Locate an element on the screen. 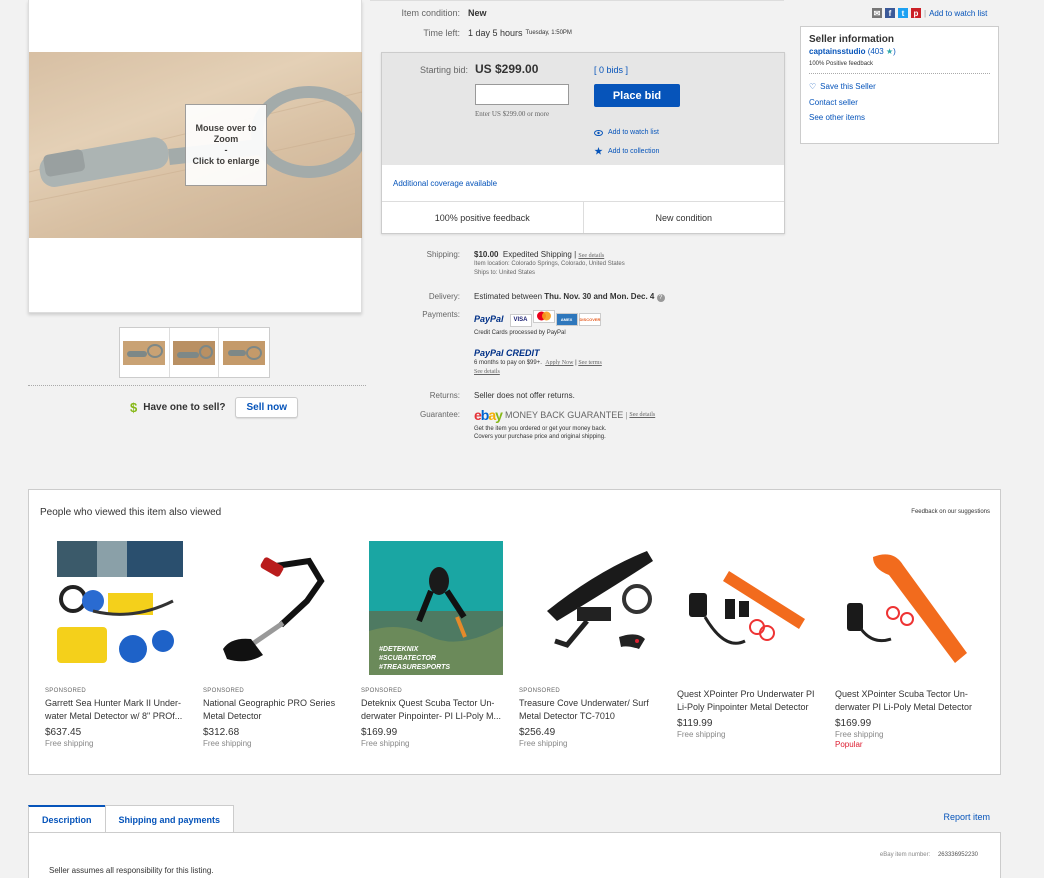 This screenshot has height=878, width=1044. cards-note: Credit Cards processed by PayPal is located at coordinates (520, 333).